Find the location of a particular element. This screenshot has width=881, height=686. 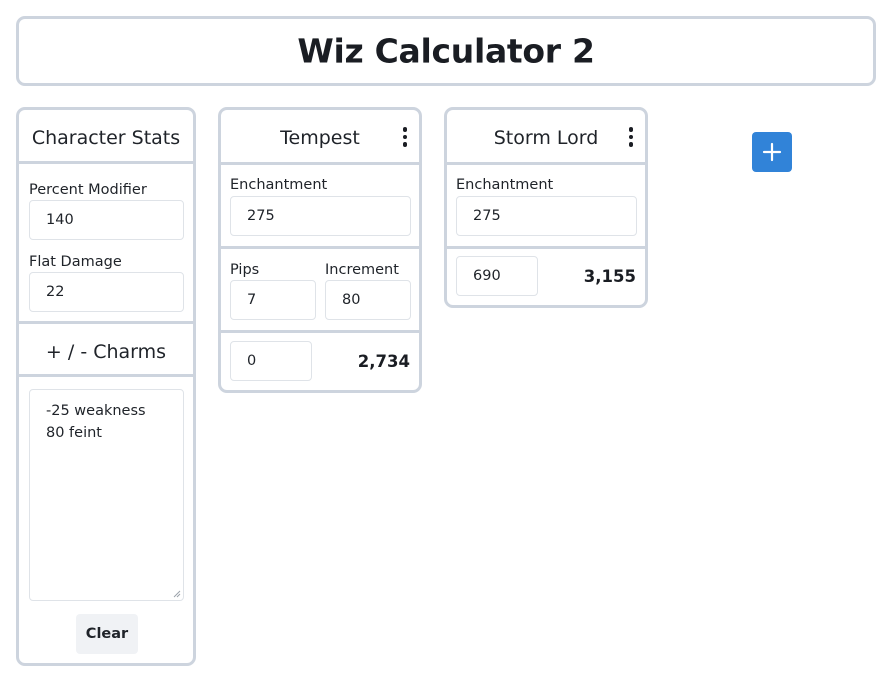

flat-damage-label: Flat Damage is located at coordinates (75, 262).